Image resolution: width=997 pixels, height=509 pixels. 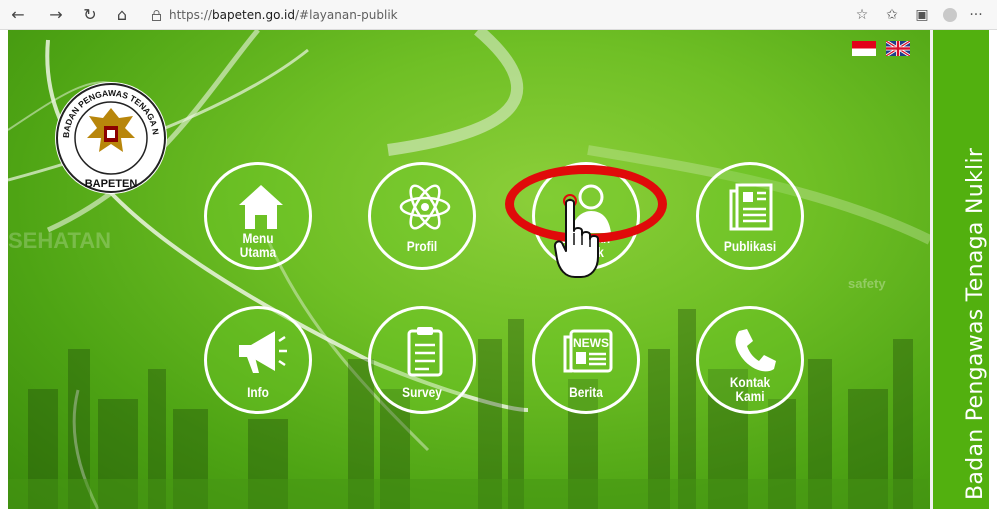 I want to click on berita-label: Berita, so click(x=586, y=392).